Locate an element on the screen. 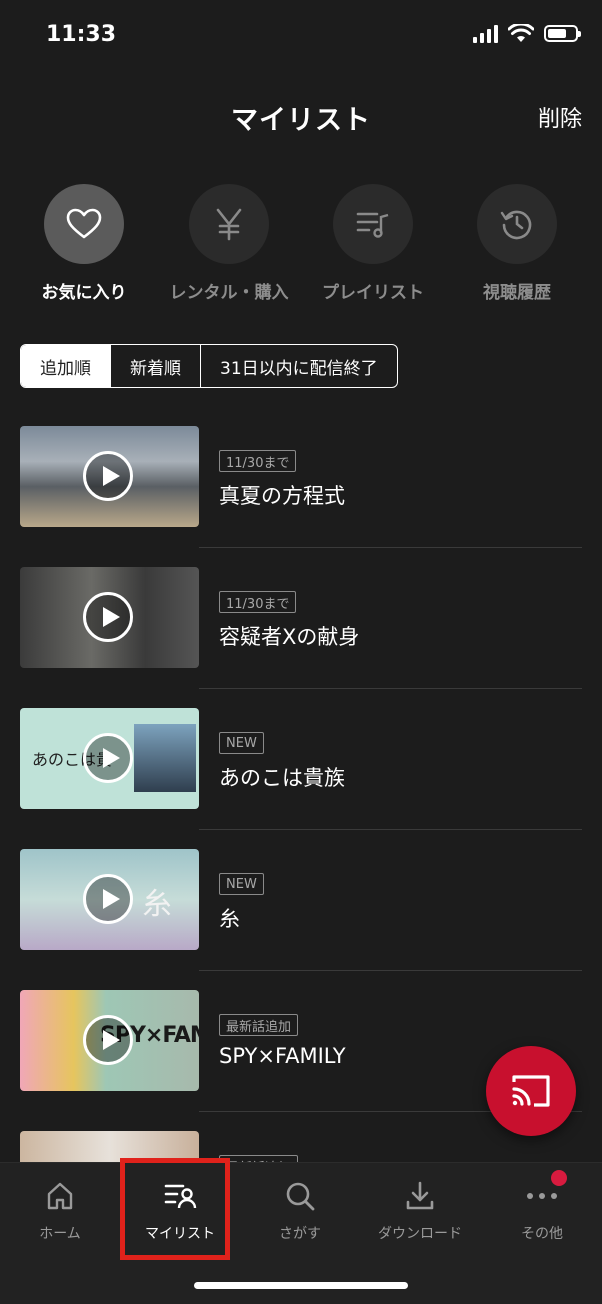  home-indicator is located at coordinates (301, 1285).